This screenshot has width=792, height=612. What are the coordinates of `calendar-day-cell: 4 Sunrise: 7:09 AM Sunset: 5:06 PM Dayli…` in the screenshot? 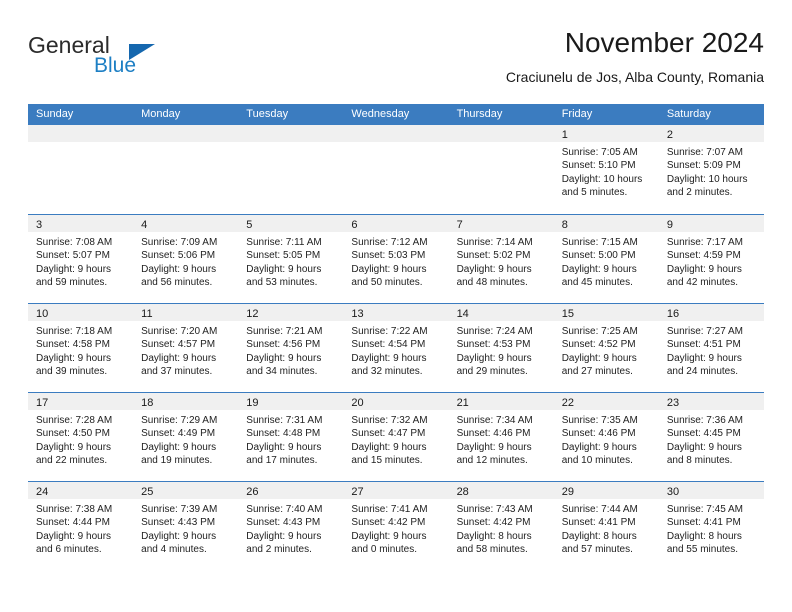 It's located at (186, 259).